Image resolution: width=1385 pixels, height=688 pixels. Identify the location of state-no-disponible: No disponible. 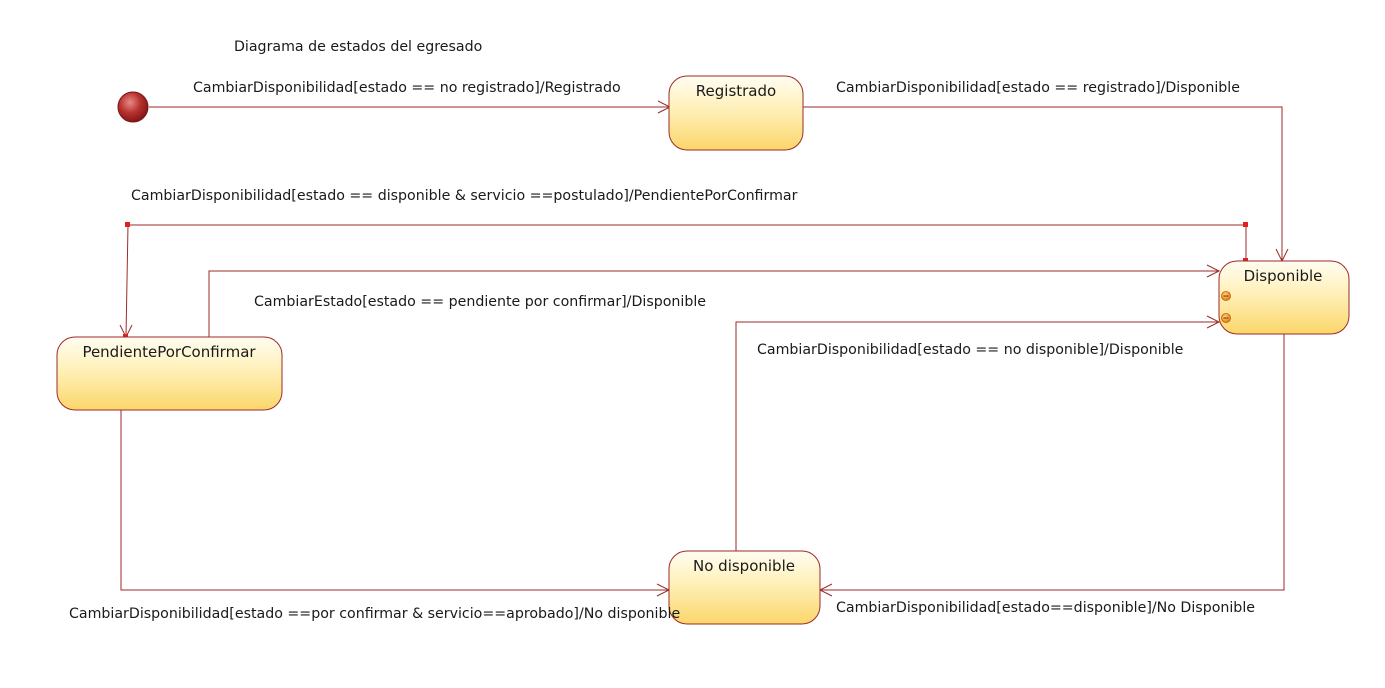
(744, 587).